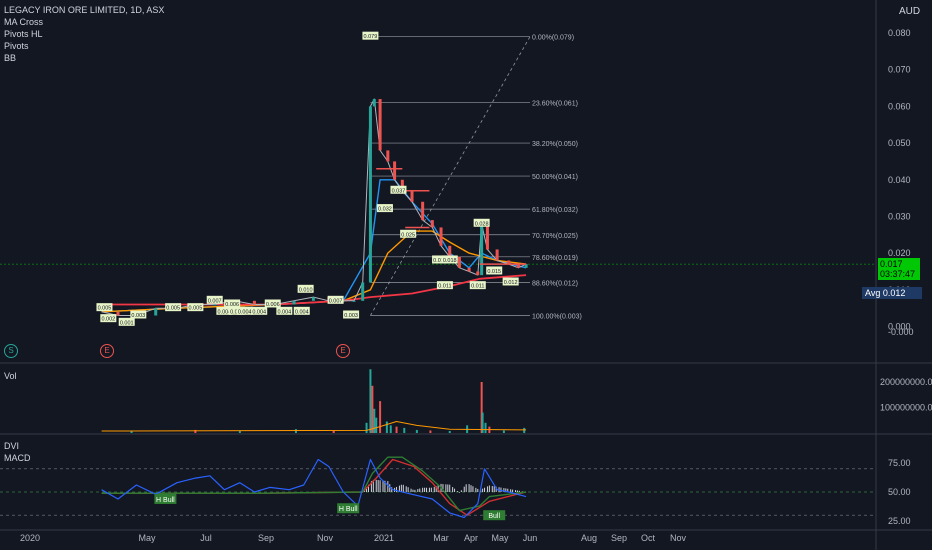  What do you see at coordinates (17, 458) in the screenshot?
I see `macd-pane-label: MACD` at bounding box center [17, 458].